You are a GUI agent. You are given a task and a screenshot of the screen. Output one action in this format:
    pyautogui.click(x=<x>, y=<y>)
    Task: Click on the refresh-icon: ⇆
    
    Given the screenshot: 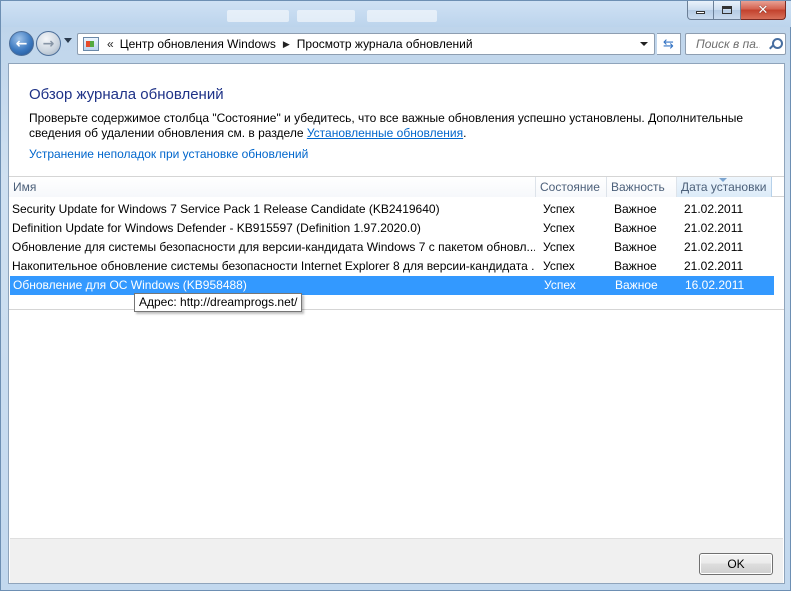 What is the action you would take?
    pyautogui.click(x=668, y=44)
    